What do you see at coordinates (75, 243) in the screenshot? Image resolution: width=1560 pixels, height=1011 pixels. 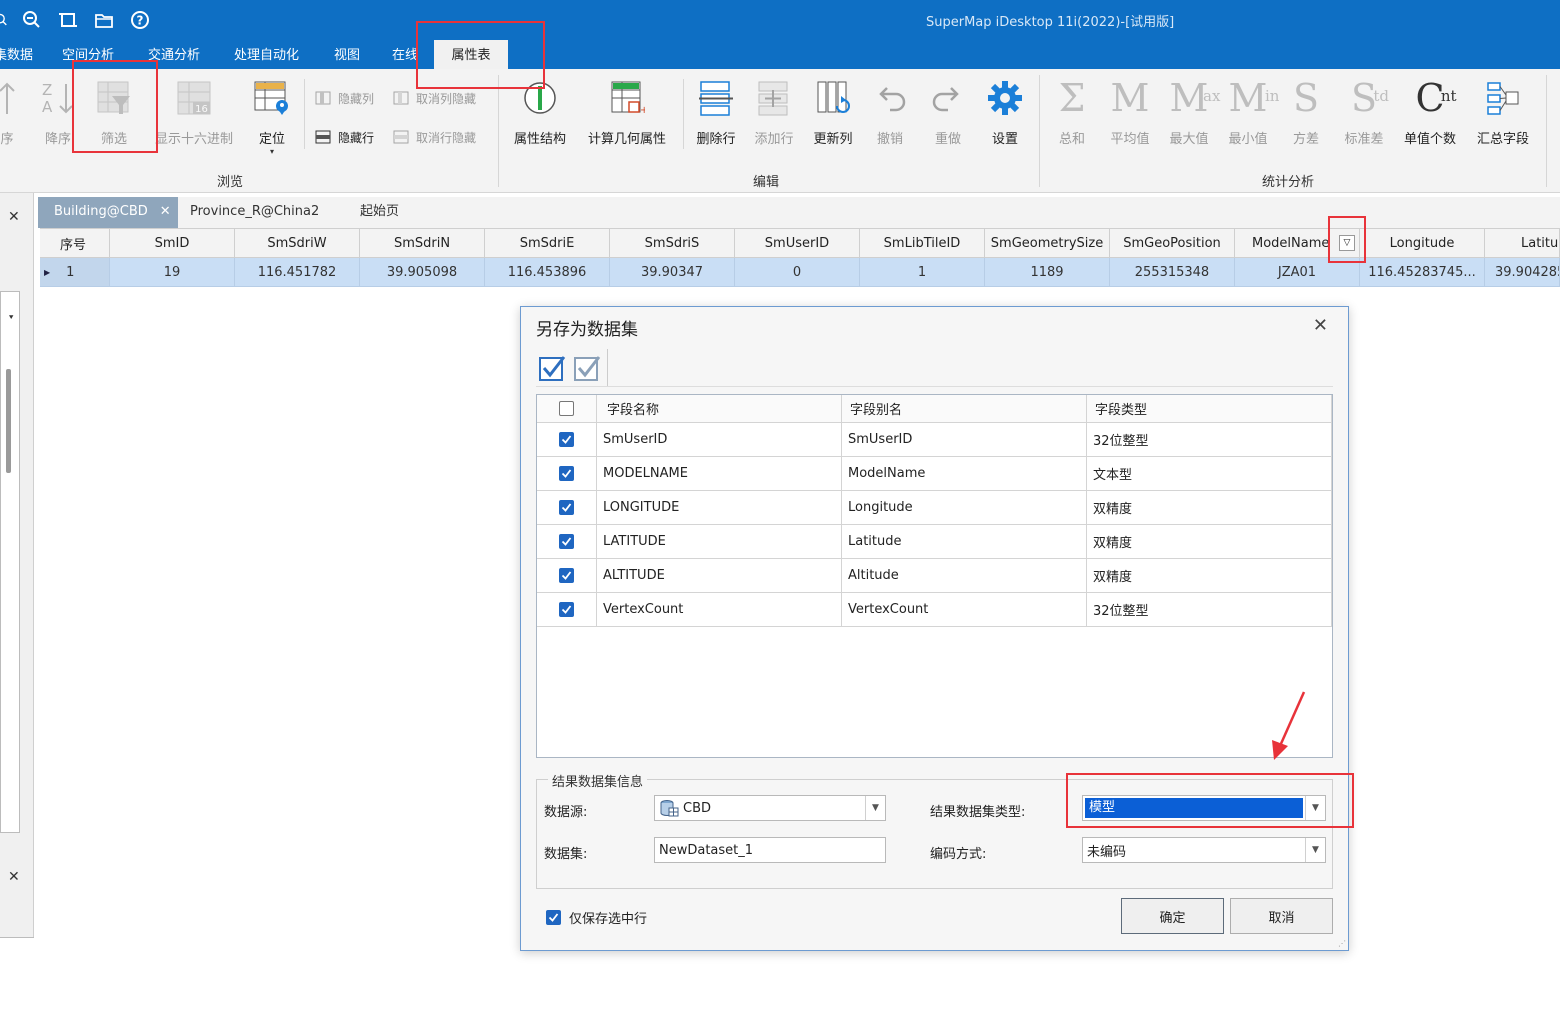 I see `column-header: 序号` at bounding box center [75, 243].